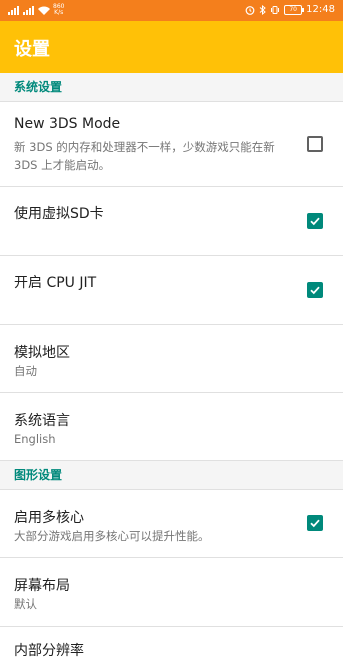 The width and height of the screenshot is (343, 667). What do you see at coordinates (112, 536) in the screenshot?
I see `setting-subtitle: 大部分游戏启用多核心可以提升性能。` at bounding box center [112, 536].